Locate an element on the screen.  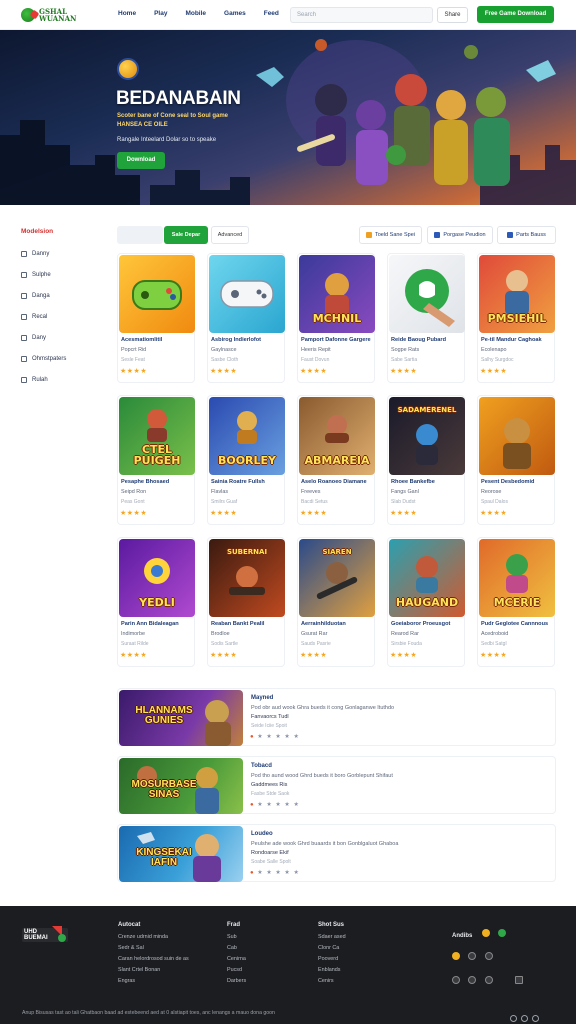
game-title: Aselo Roanoeo Diamane is located at coordinates (338, 482).